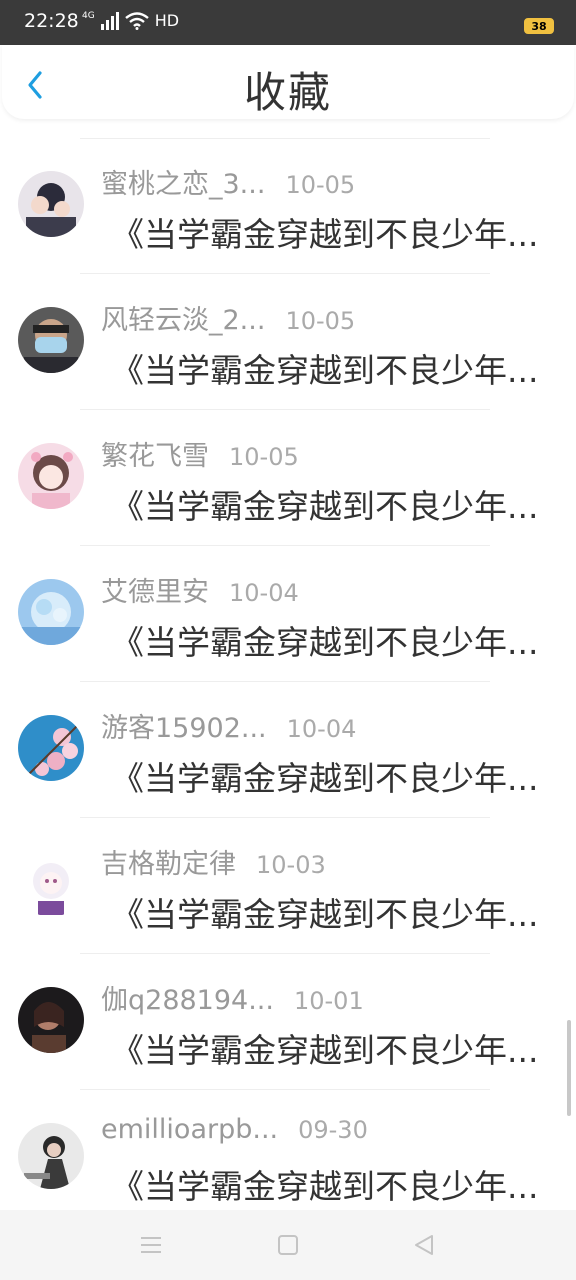 This screenshot has width=576, height=1280. I want to click on item-meta: 蜜桃之恋_3... 10-05, so click(228, 181).